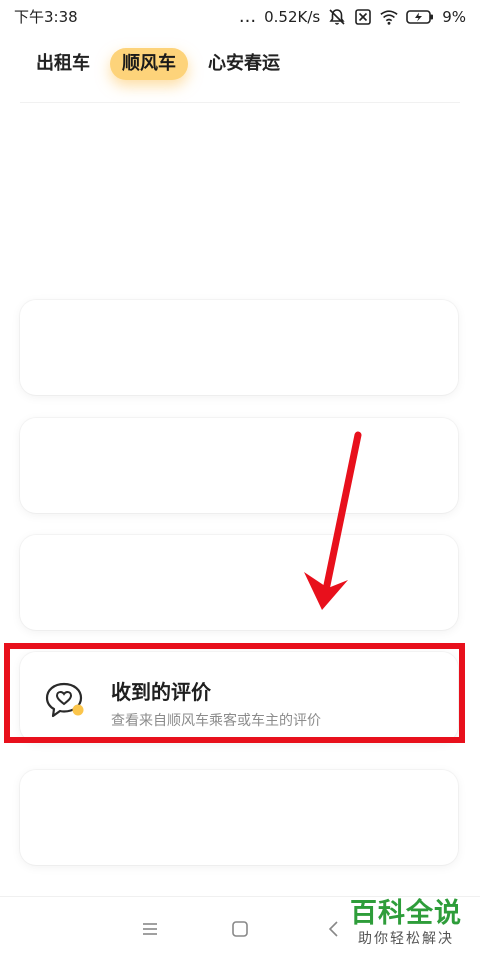  What do you see at coordinates (150, 929) in the screenshot?
I see `menu-icon` at bounding box center [150, 929].